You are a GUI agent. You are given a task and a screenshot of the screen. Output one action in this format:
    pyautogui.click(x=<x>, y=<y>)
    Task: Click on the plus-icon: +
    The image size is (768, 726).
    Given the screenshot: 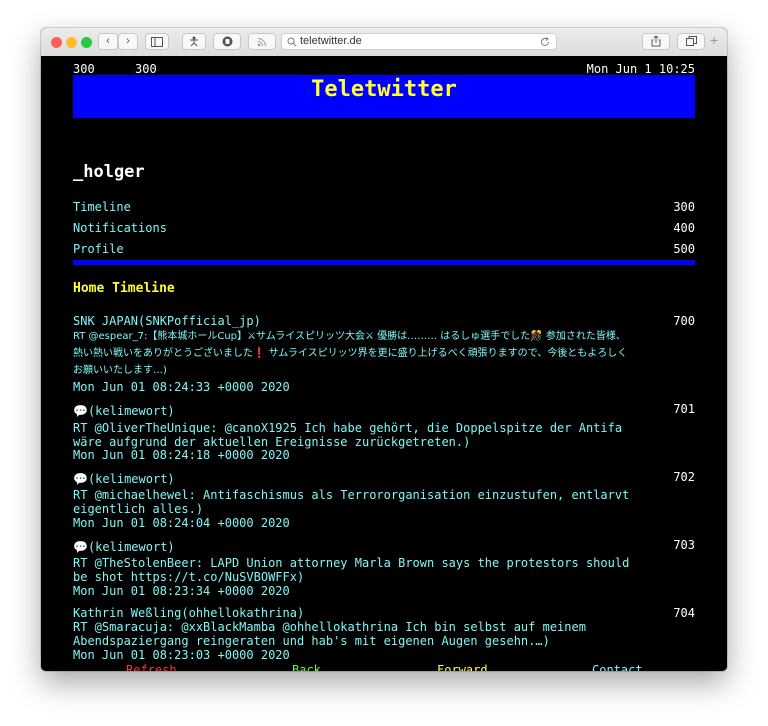 What is the action you would take?
    pyautogui.click(x=714, y=40)
    